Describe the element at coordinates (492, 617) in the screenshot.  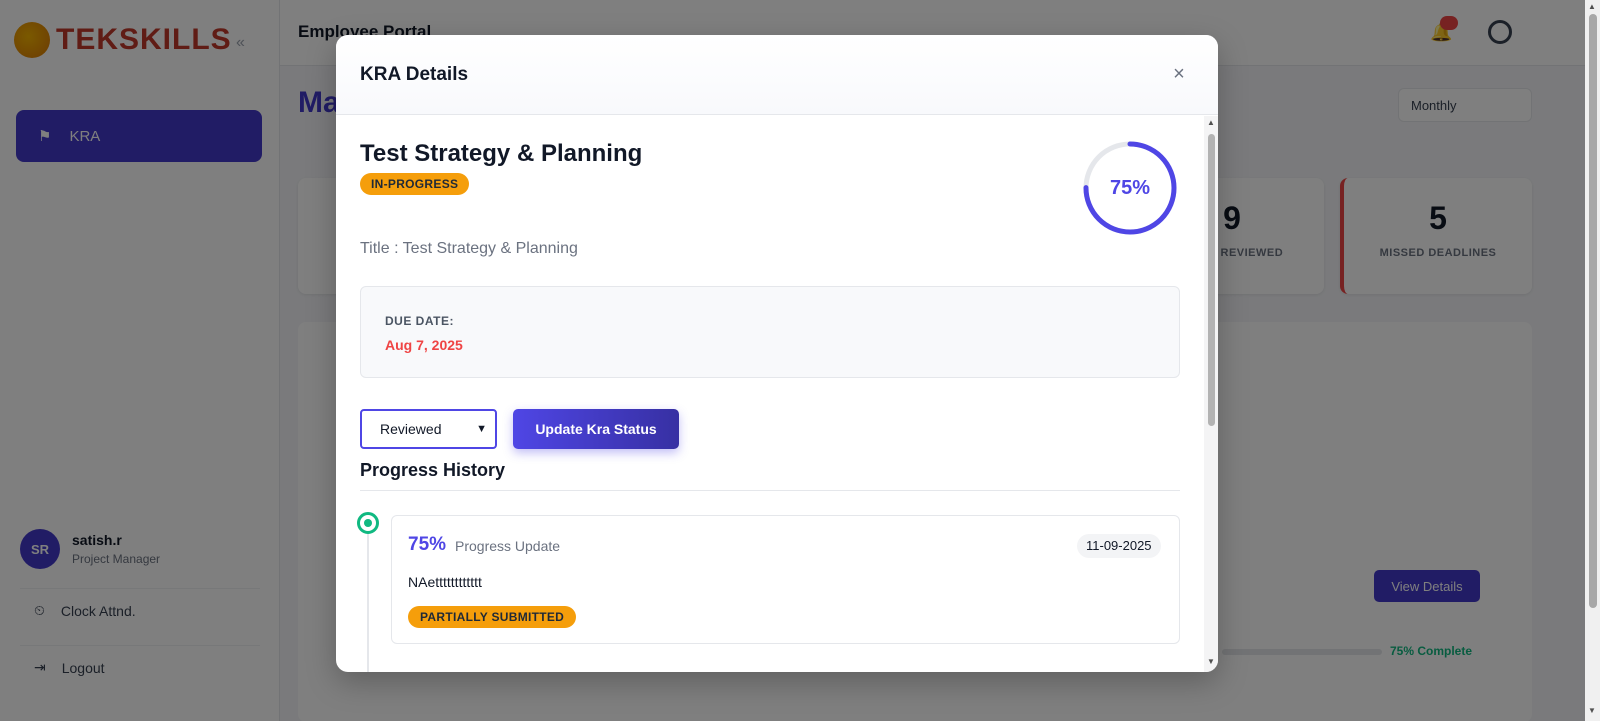
I see `history-status-badge: PARTIALLY SUBMITTED` at that location.